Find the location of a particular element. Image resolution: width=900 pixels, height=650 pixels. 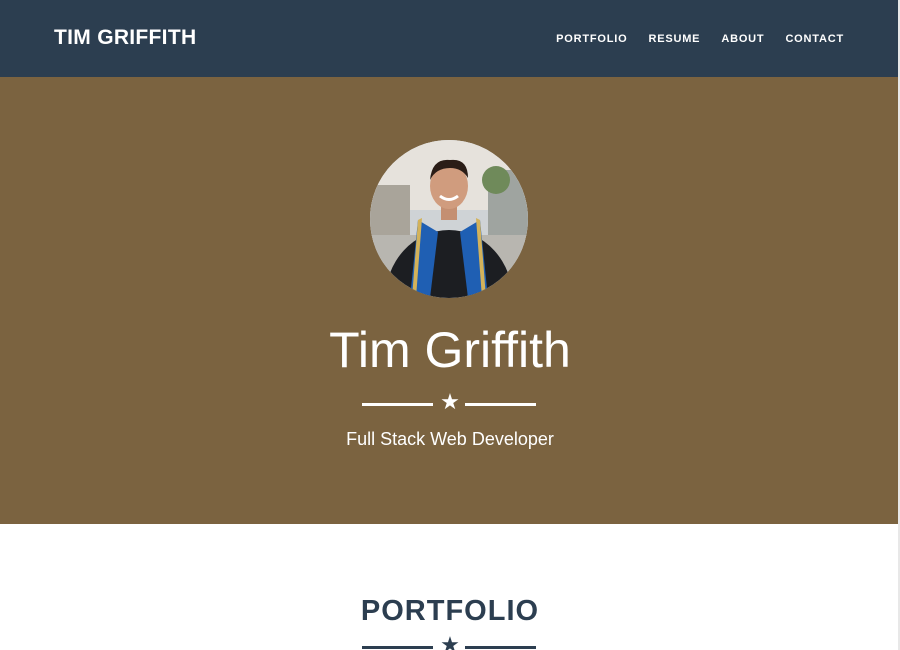

hero-name: Tim Griffith is located at coordinates (450, 350).